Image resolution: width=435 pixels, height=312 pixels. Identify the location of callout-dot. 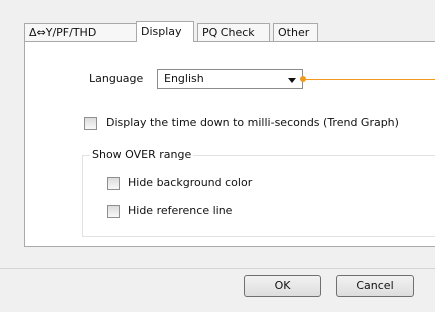
(303, 79).